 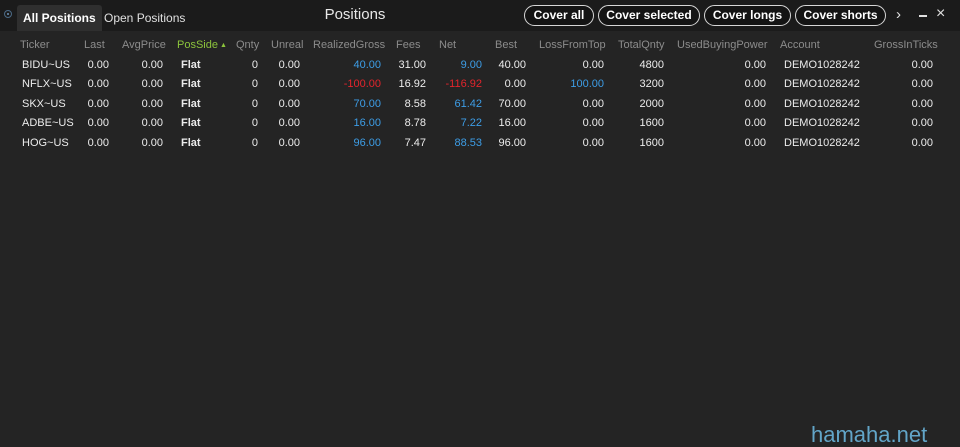 I want to click on cell-totalqnty: 3200, so click(x=651, y=84).